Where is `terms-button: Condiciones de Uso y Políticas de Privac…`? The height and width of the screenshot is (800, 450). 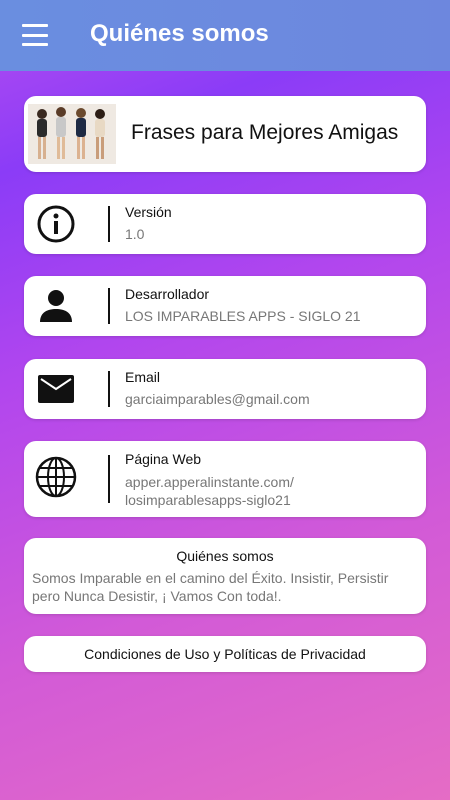
terms-button: Condiciones de Uso y Políticas de Privac… is located at coordinates (225, 654).